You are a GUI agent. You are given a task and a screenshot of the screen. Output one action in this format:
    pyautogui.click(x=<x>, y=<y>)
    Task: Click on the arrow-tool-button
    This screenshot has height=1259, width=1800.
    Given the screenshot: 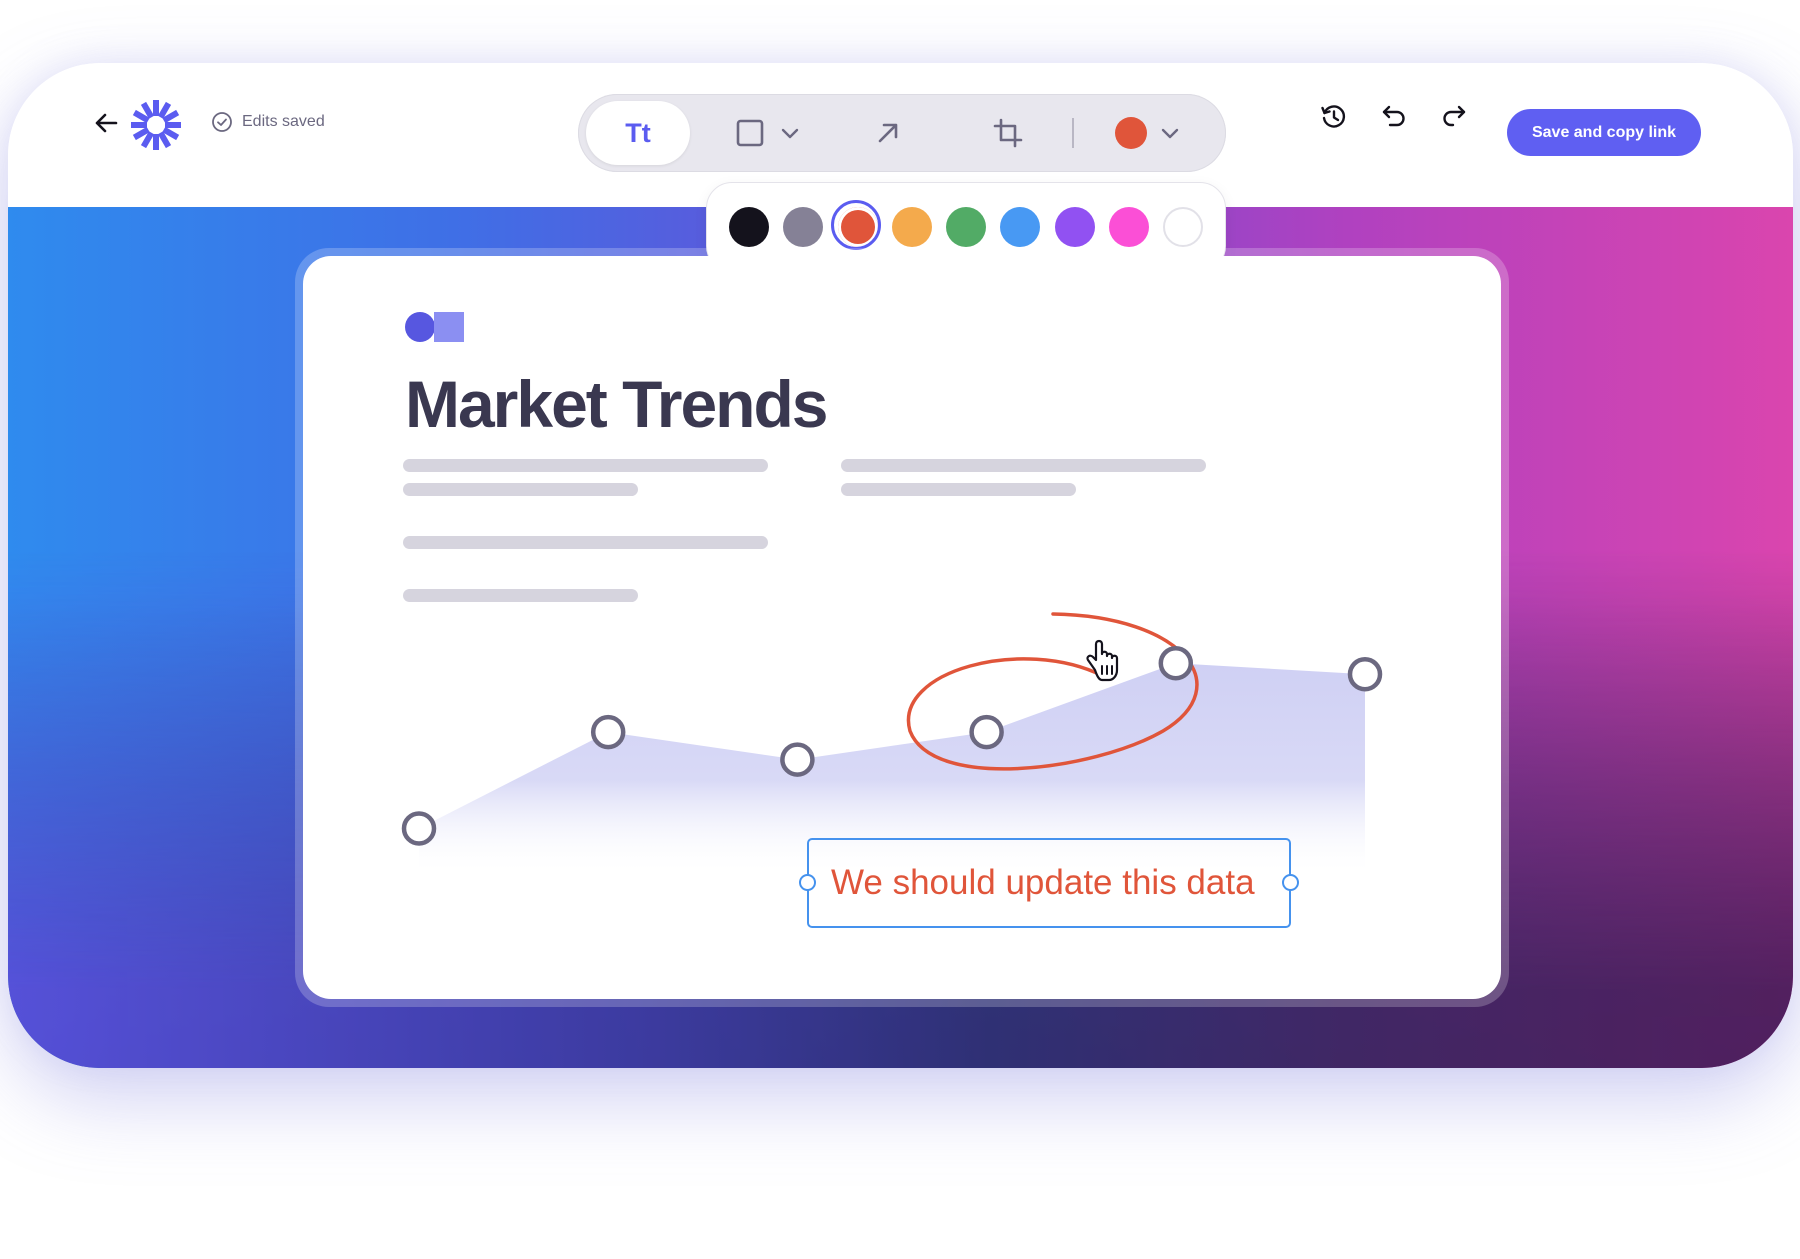 What is the action you would take?
    pyautogui.click(x=888, y=133)
    